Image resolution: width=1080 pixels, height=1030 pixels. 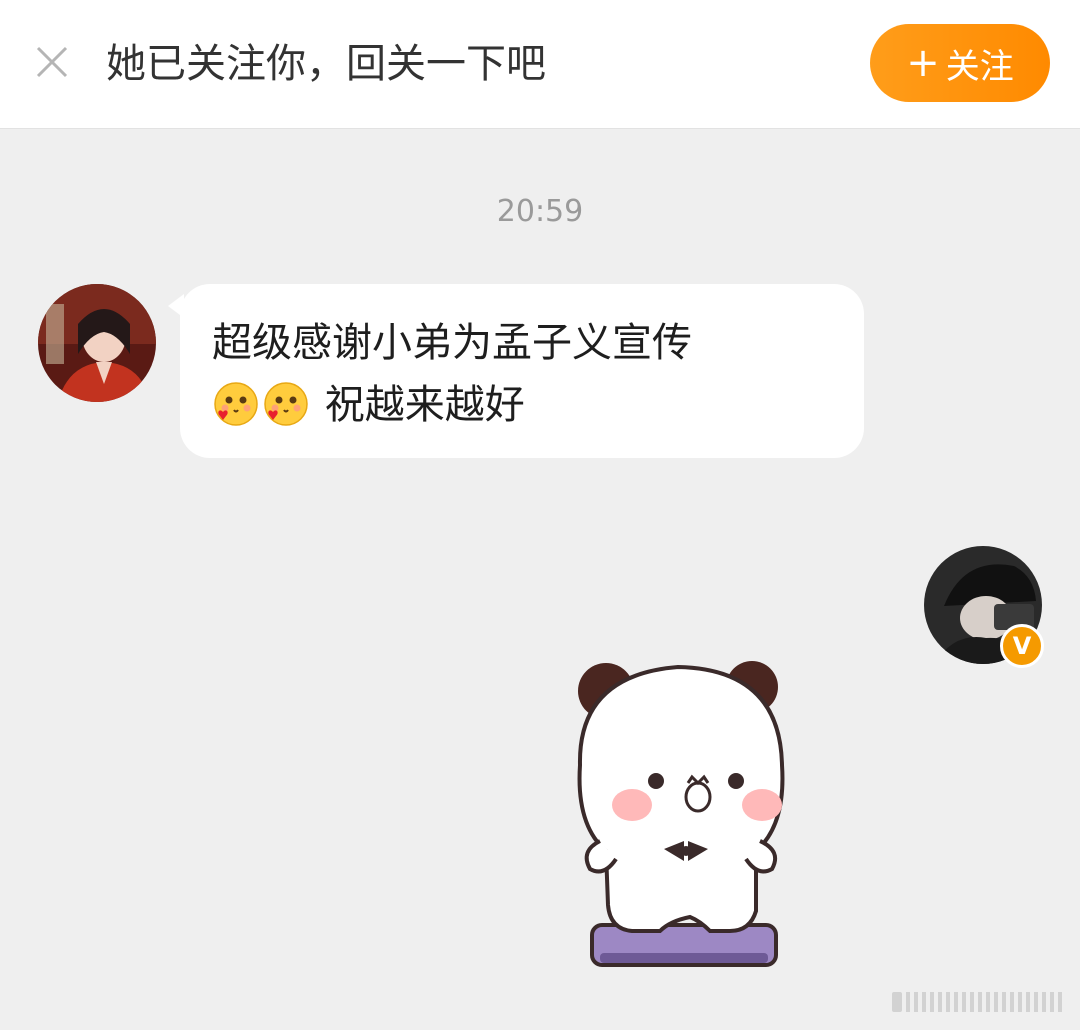 I want to click on follow-button-label: 关注, so click(x=979, y=66).